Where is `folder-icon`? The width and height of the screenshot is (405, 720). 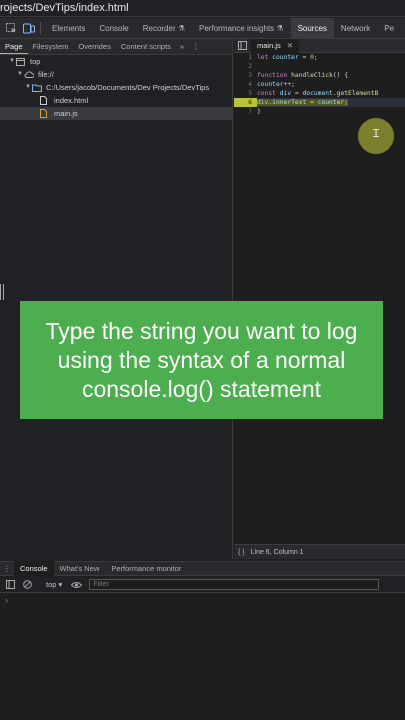 folder-icon is located at coordinates (37, 87).